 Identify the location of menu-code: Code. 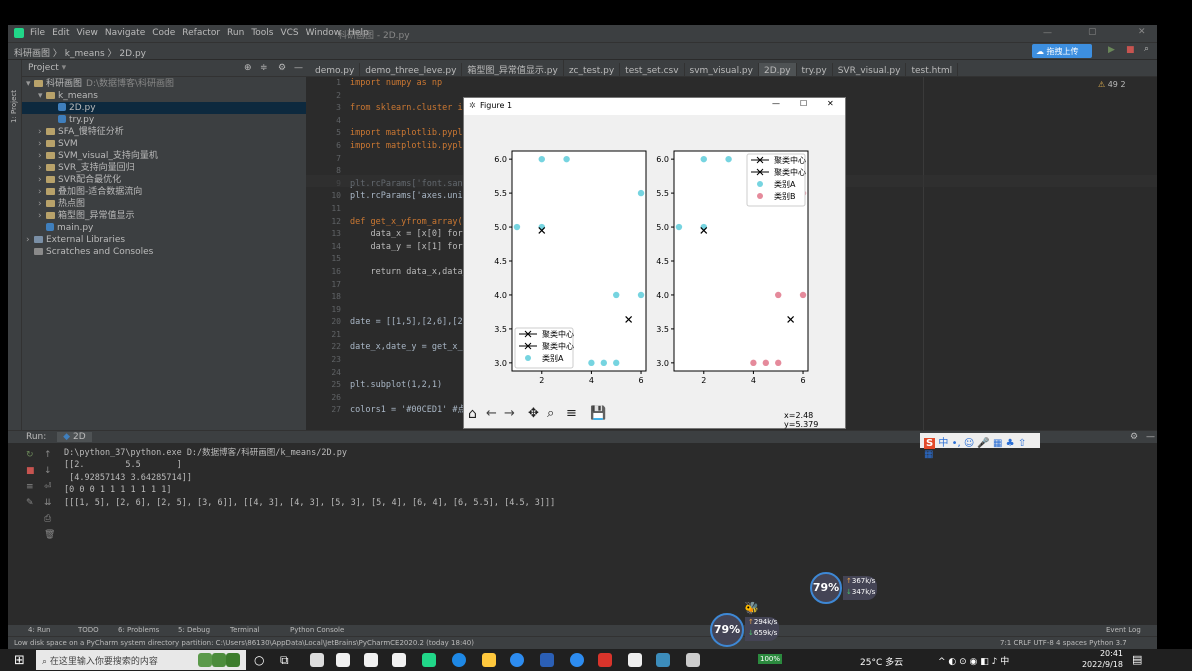
(163, 33).